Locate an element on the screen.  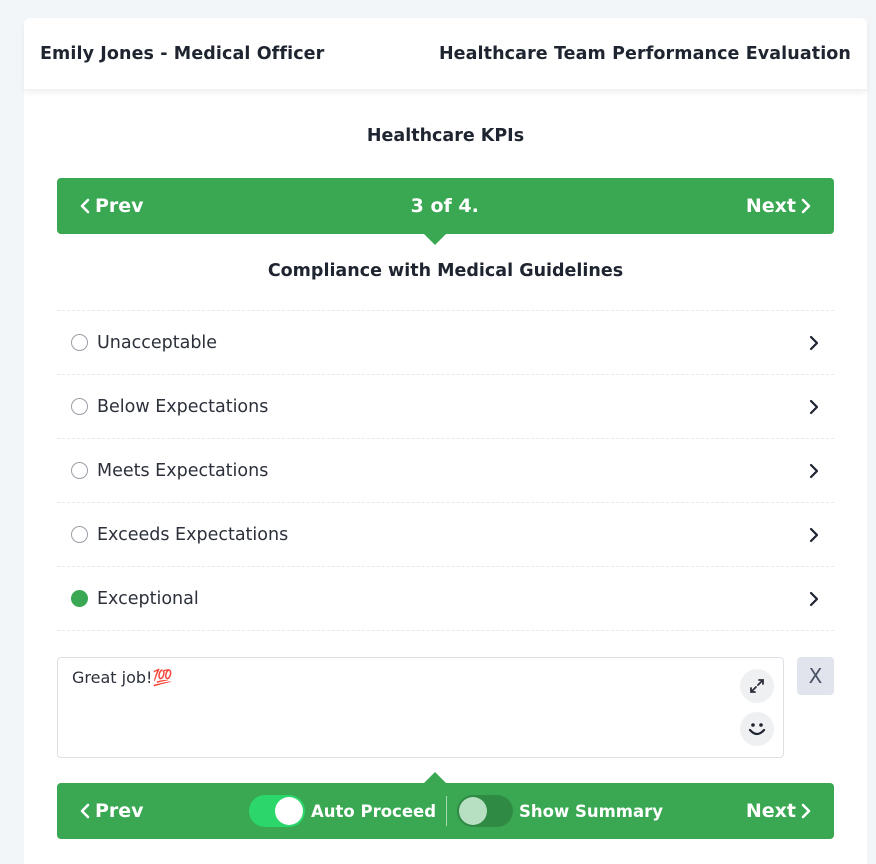
bottom-navigation-bar: Prev Auto Proceed Show Summary Next is located at coordinates (445, 811).